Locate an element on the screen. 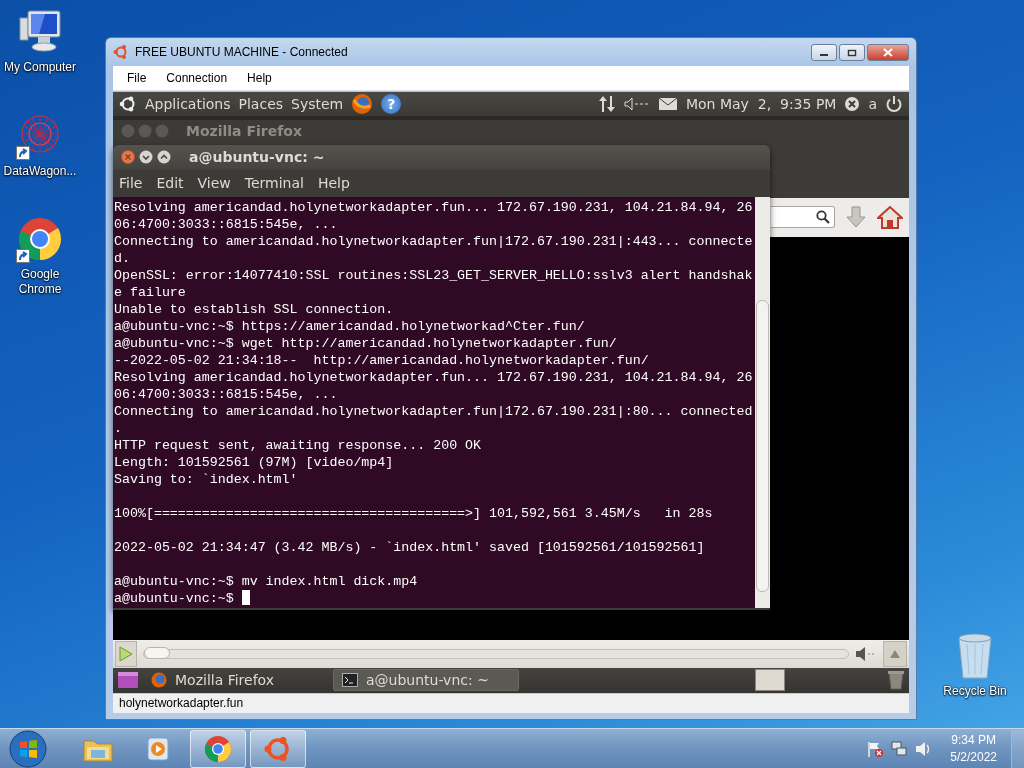 Image resolution: width=1024 pixels, height=768 pixels. minimize-button is located at coordinates (824, 52).